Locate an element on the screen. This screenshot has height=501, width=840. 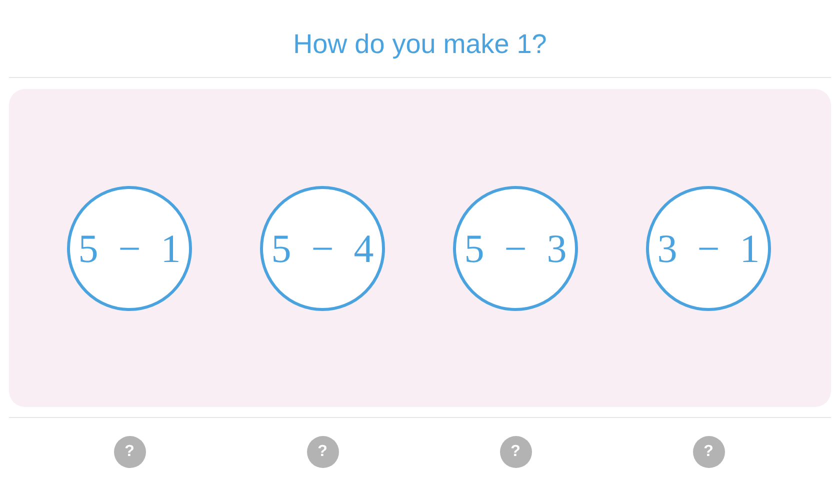
answer-option: 5 − 4 is located at coordinates (322, 248).